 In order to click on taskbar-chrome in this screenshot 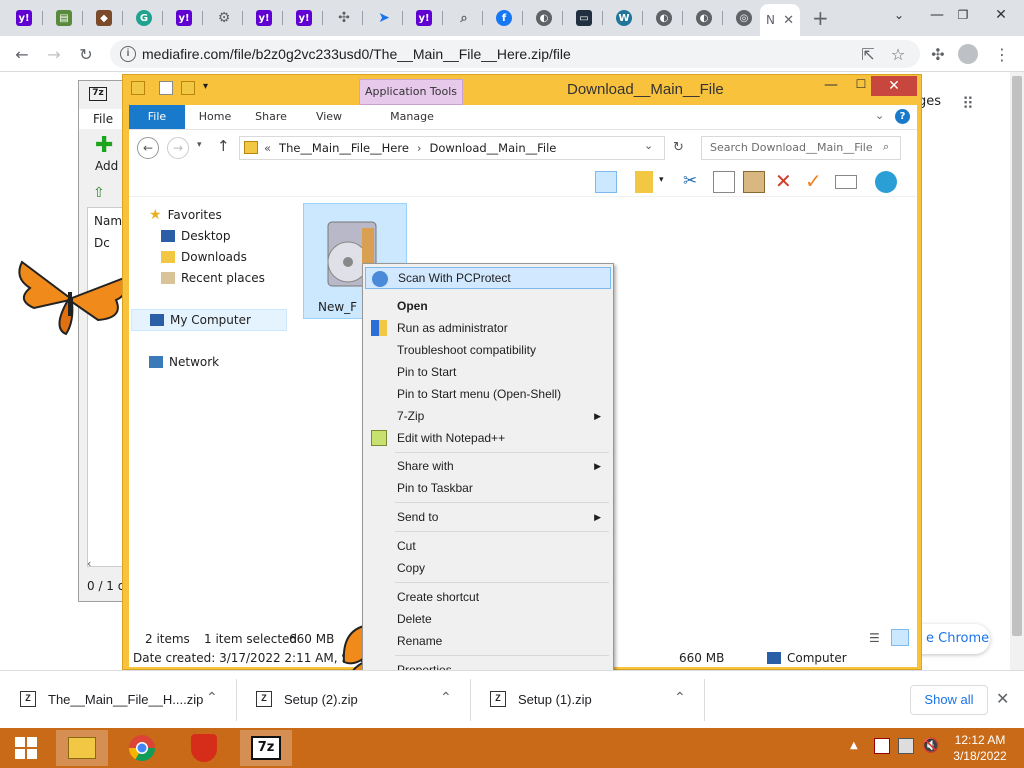, I will do `click(142, 748)`.